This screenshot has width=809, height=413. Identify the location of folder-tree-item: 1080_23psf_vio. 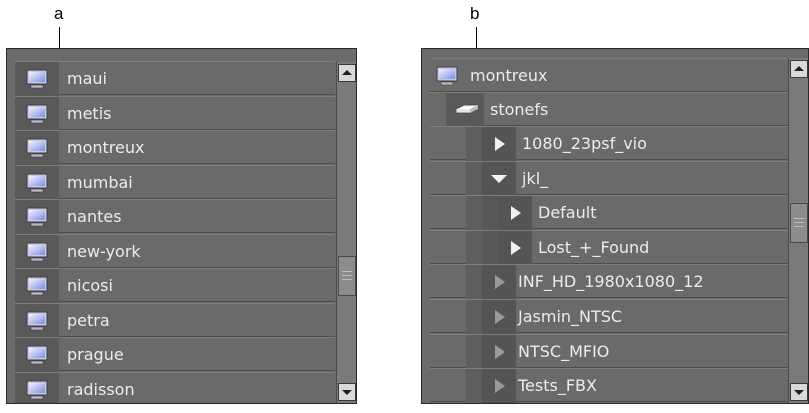
(609, 143).